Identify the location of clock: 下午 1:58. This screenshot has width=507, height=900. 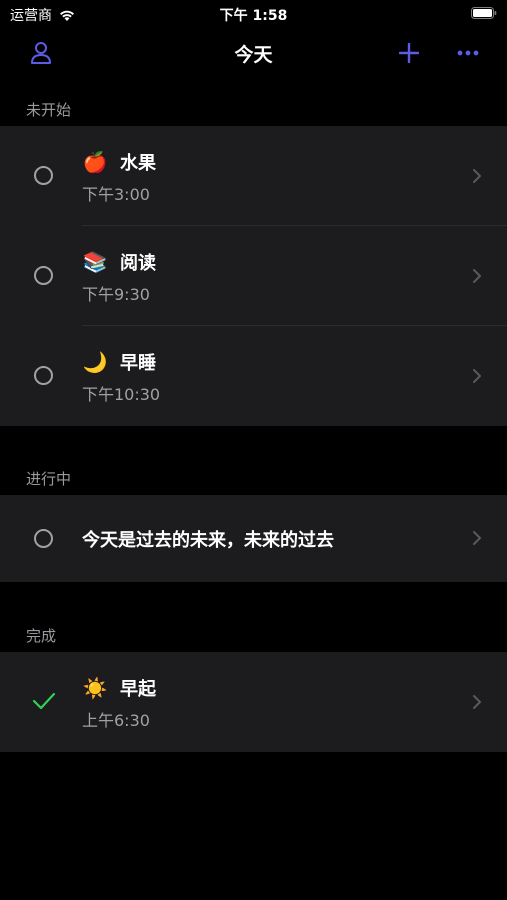
(253, 16).